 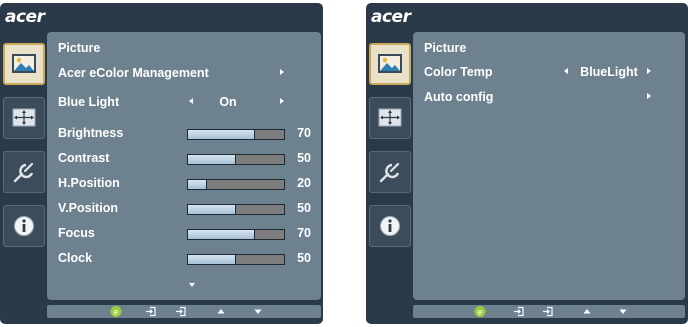 What do you see at coordinates (185, 103) in the screenshot?
I see `menu-item-blue-light: Blue Light On` at bounding box center [185, 103].